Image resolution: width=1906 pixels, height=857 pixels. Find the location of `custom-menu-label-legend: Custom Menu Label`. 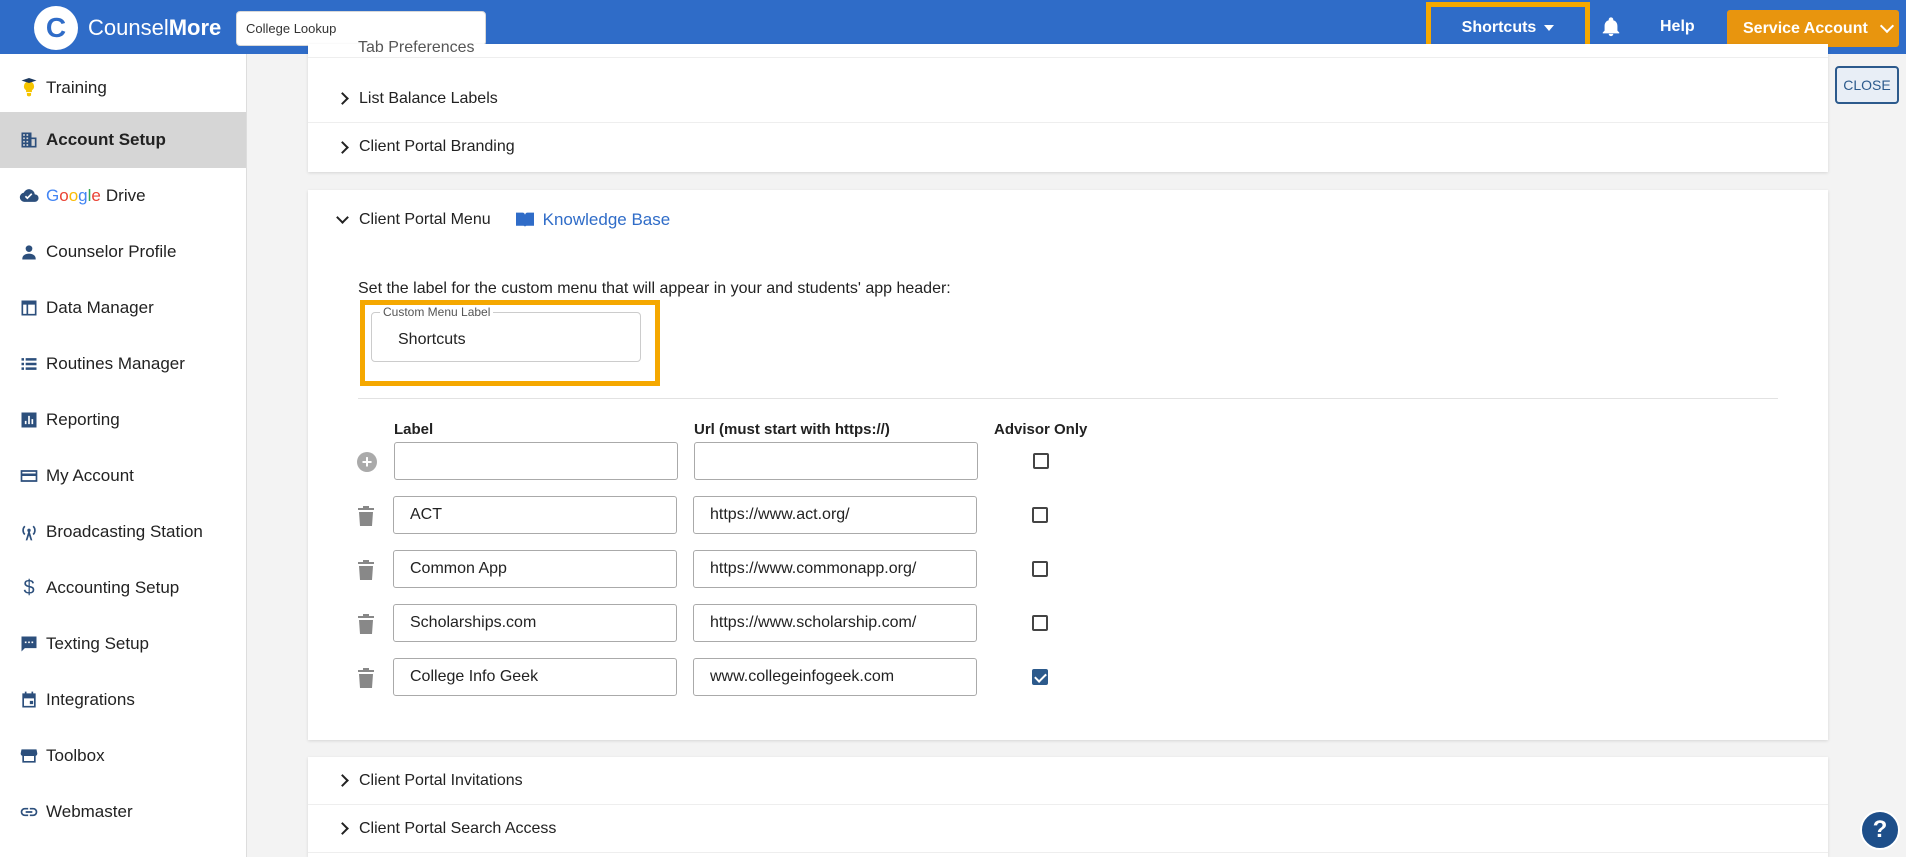

custom-menu-label-legend: Custom Menu Label is located at coordinates (437, 312).